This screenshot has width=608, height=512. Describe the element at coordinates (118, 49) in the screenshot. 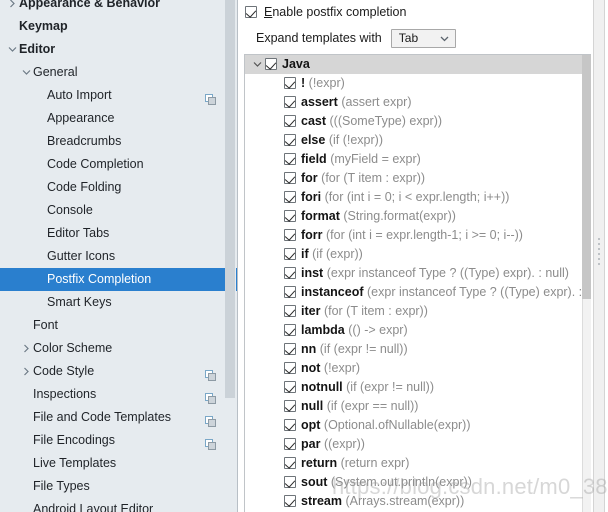

I see `sidebar-item-editor: Editor` at that location.